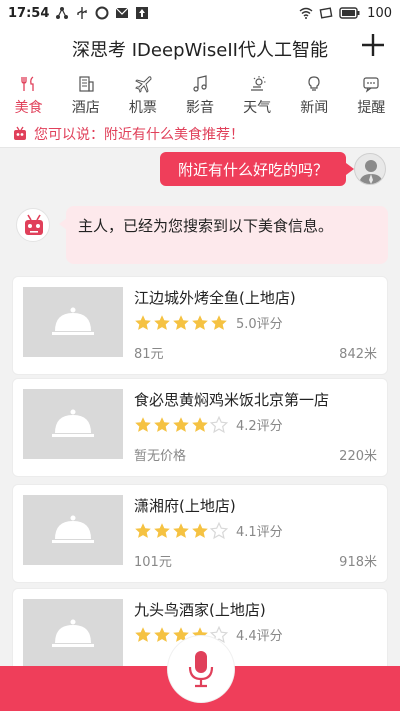 The width and height of the screenshot is (400, 711). I want to click on wifi-icon, so click(306, 13).